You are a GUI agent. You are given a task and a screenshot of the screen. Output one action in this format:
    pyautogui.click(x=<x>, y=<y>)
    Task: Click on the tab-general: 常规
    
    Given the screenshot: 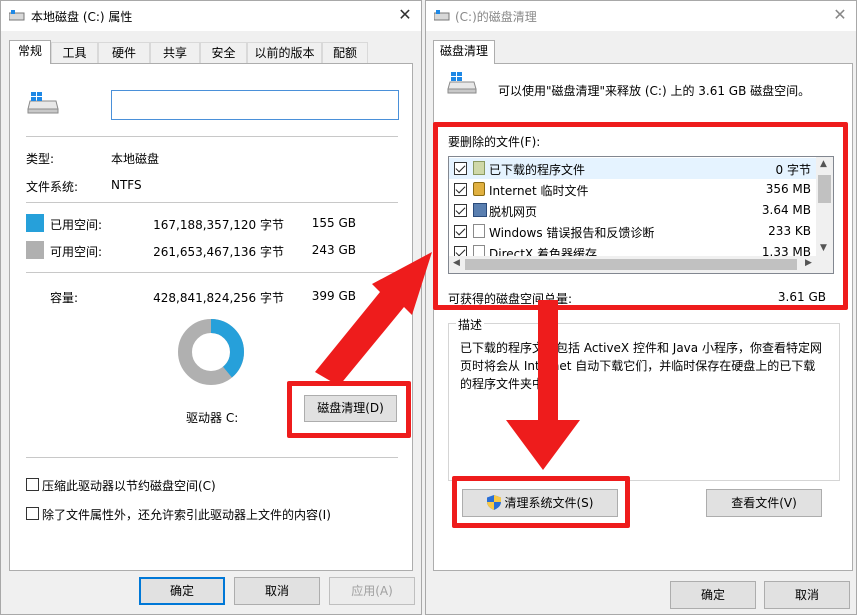 What is the action you would take?
    pyautogui.click(x=30, y=52)
    